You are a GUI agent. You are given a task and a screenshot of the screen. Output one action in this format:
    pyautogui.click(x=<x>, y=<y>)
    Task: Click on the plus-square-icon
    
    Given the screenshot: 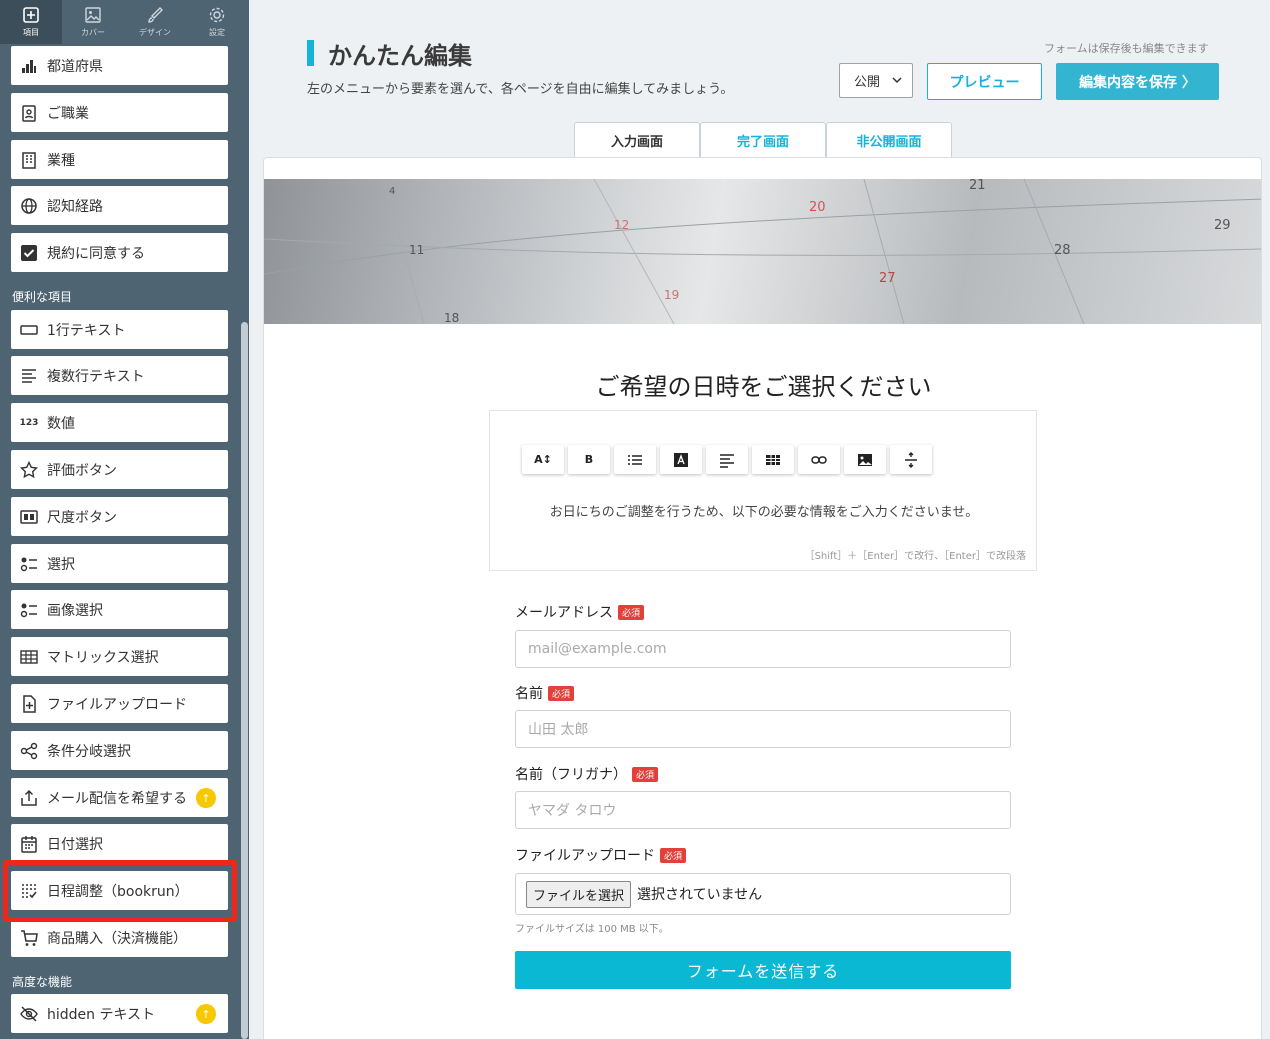 What is the action you would take?
    pyautogui.click(x=31, y=15)
    